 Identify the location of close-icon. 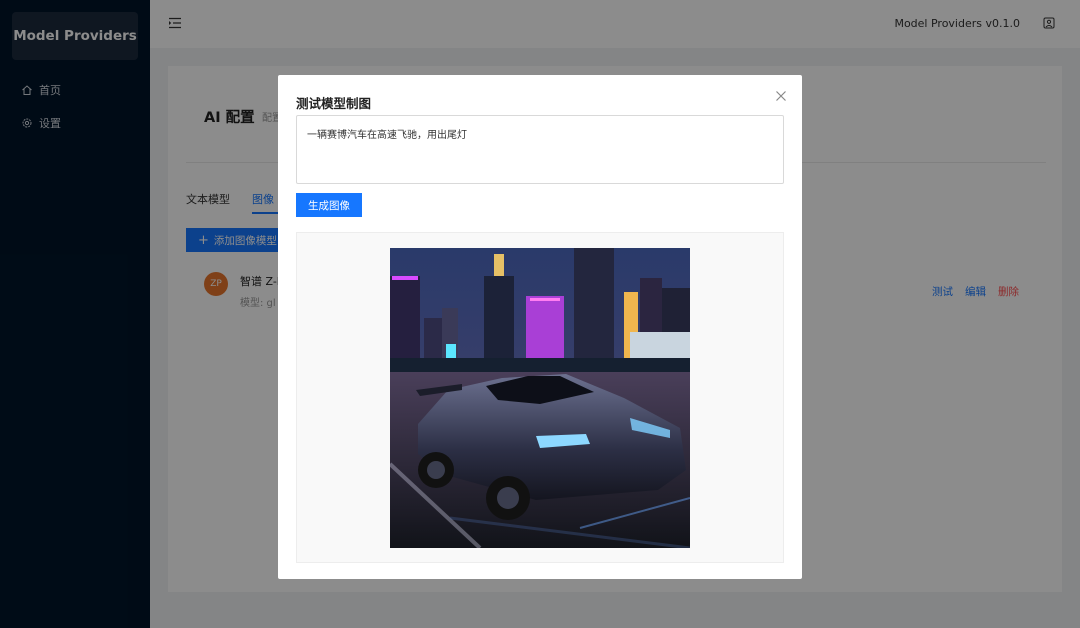
(781, 96).